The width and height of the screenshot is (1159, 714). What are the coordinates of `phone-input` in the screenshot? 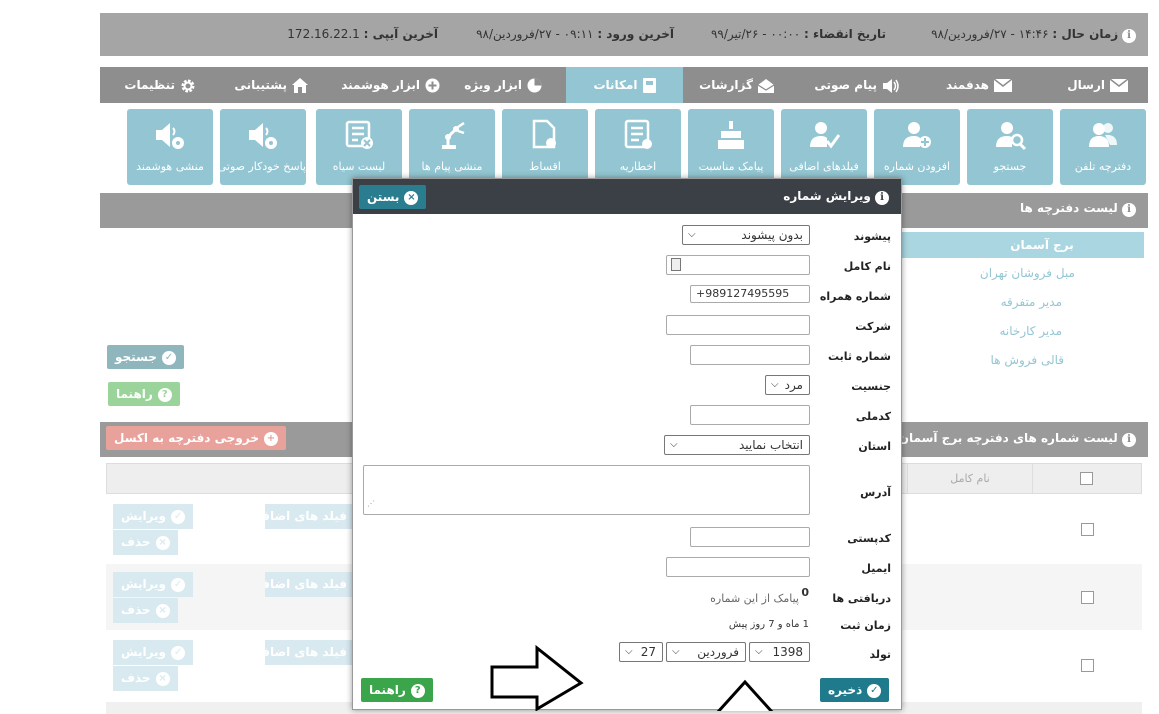 It's located at (750, 355).